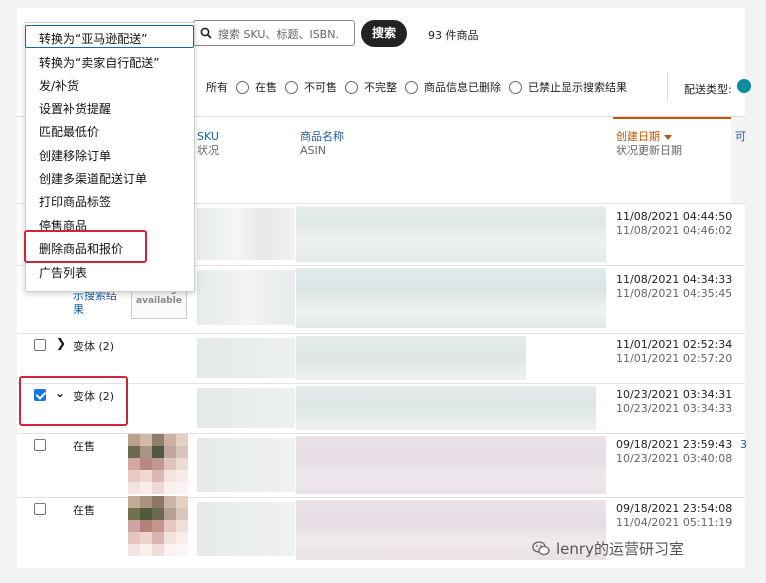 The height and width of the screenshot is (583, 766). I want to click on row-dates: 10/23/2021 03:34:31 10/23/2021 03:34:33, so click(674, 401).